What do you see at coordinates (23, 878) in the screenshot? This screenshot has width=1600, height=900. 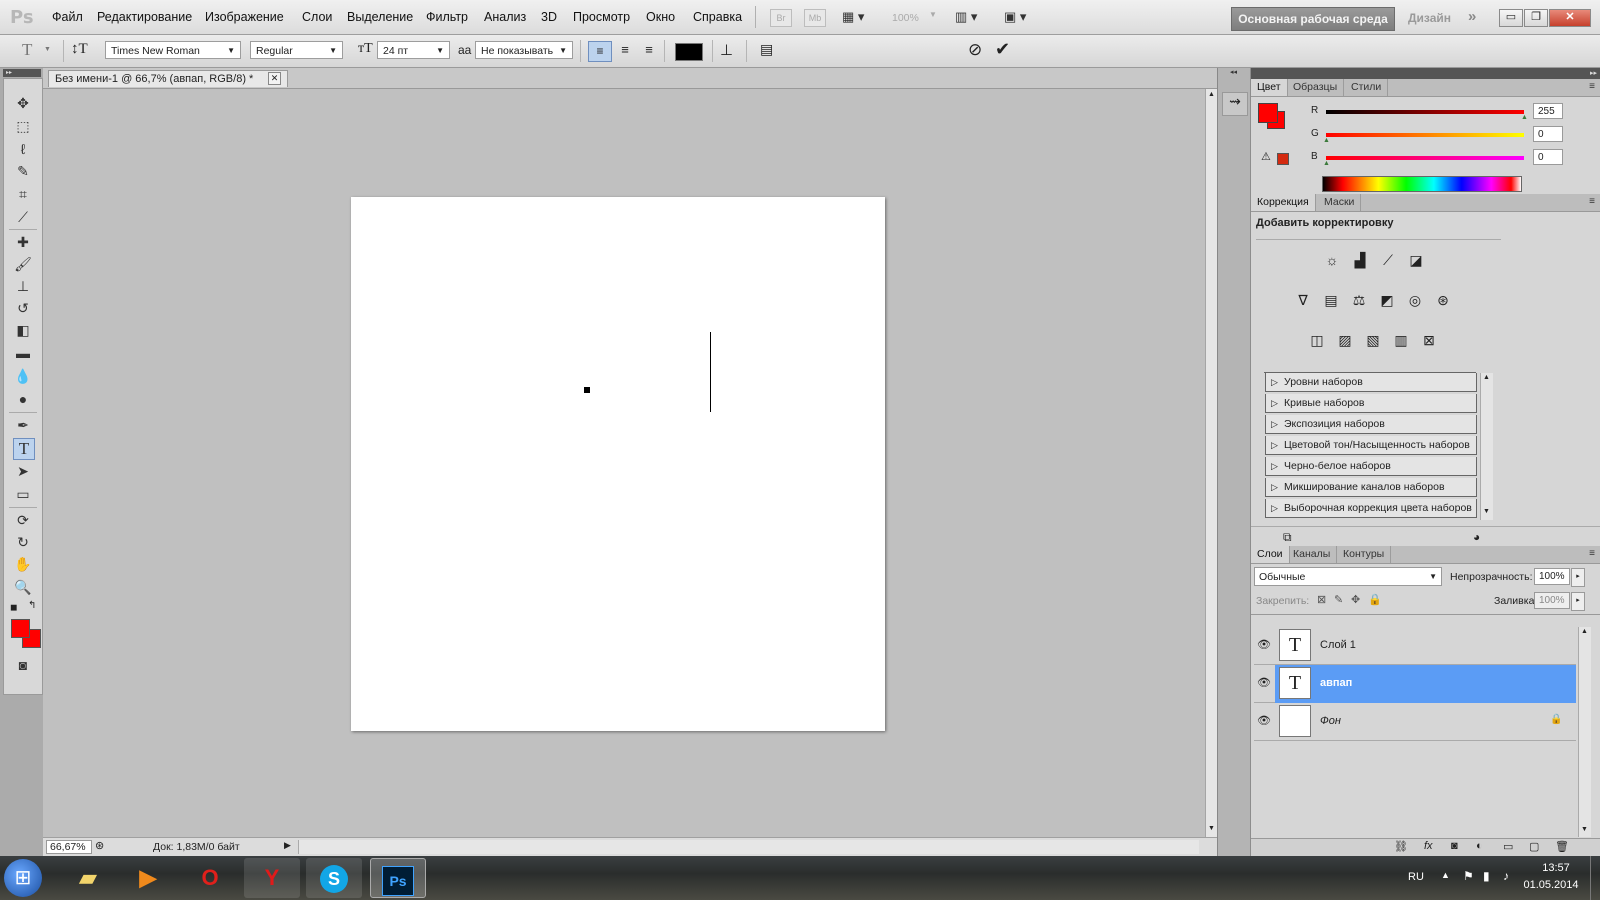 I see `start-button: ⊞` at bounding box center [23, 878].